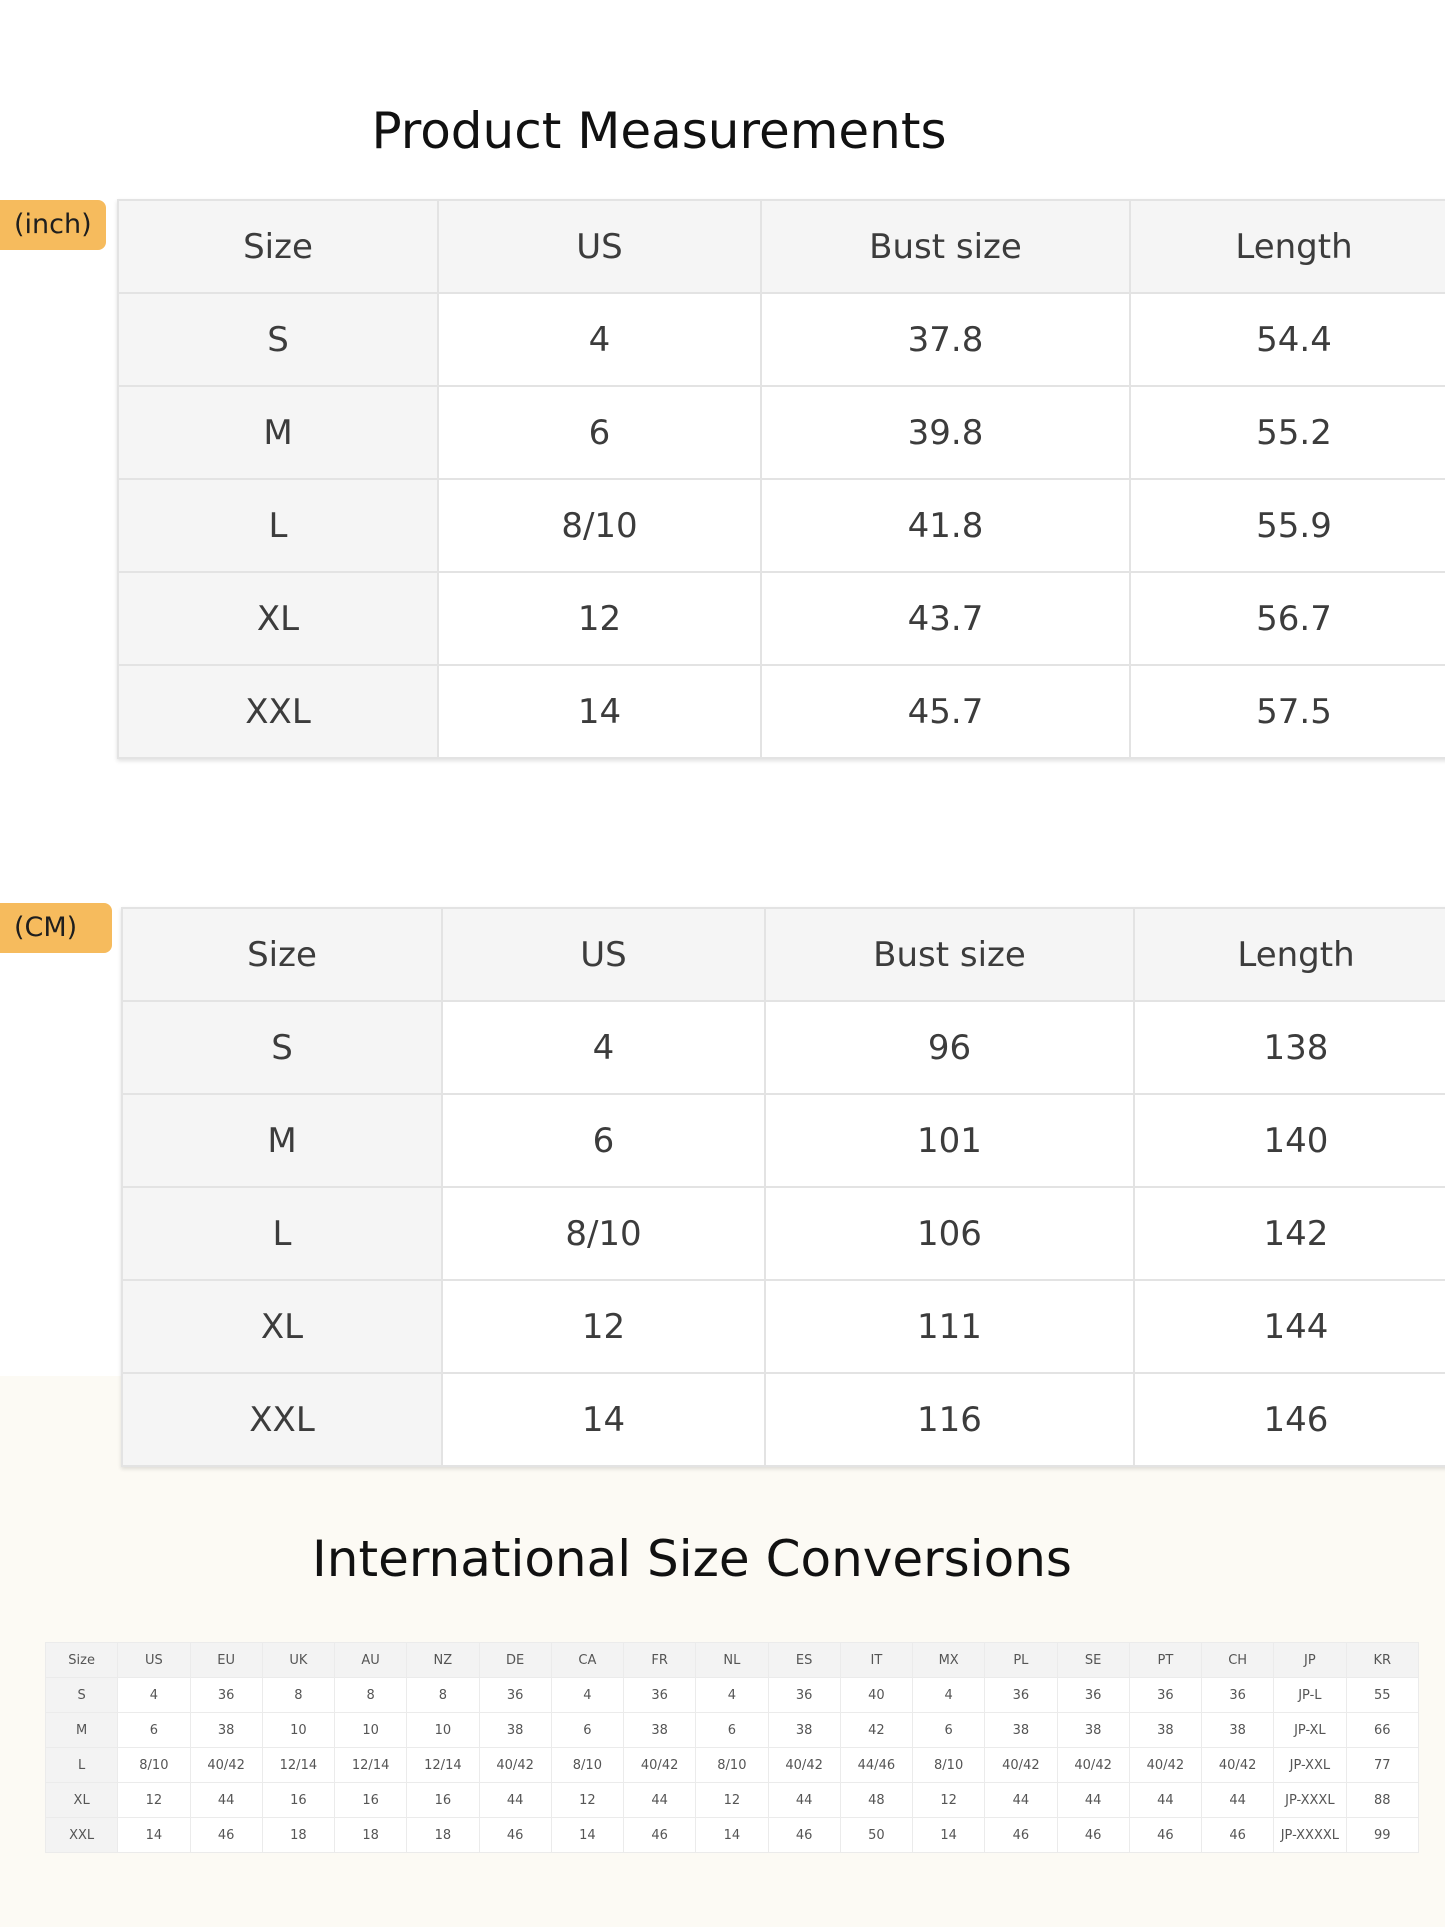 This screenshot has height=1927, width=1445. Describe the element at coordinates (781, 711) in the screenshot. I see `table-row: XXL 14 45.7 57.5` at that location.